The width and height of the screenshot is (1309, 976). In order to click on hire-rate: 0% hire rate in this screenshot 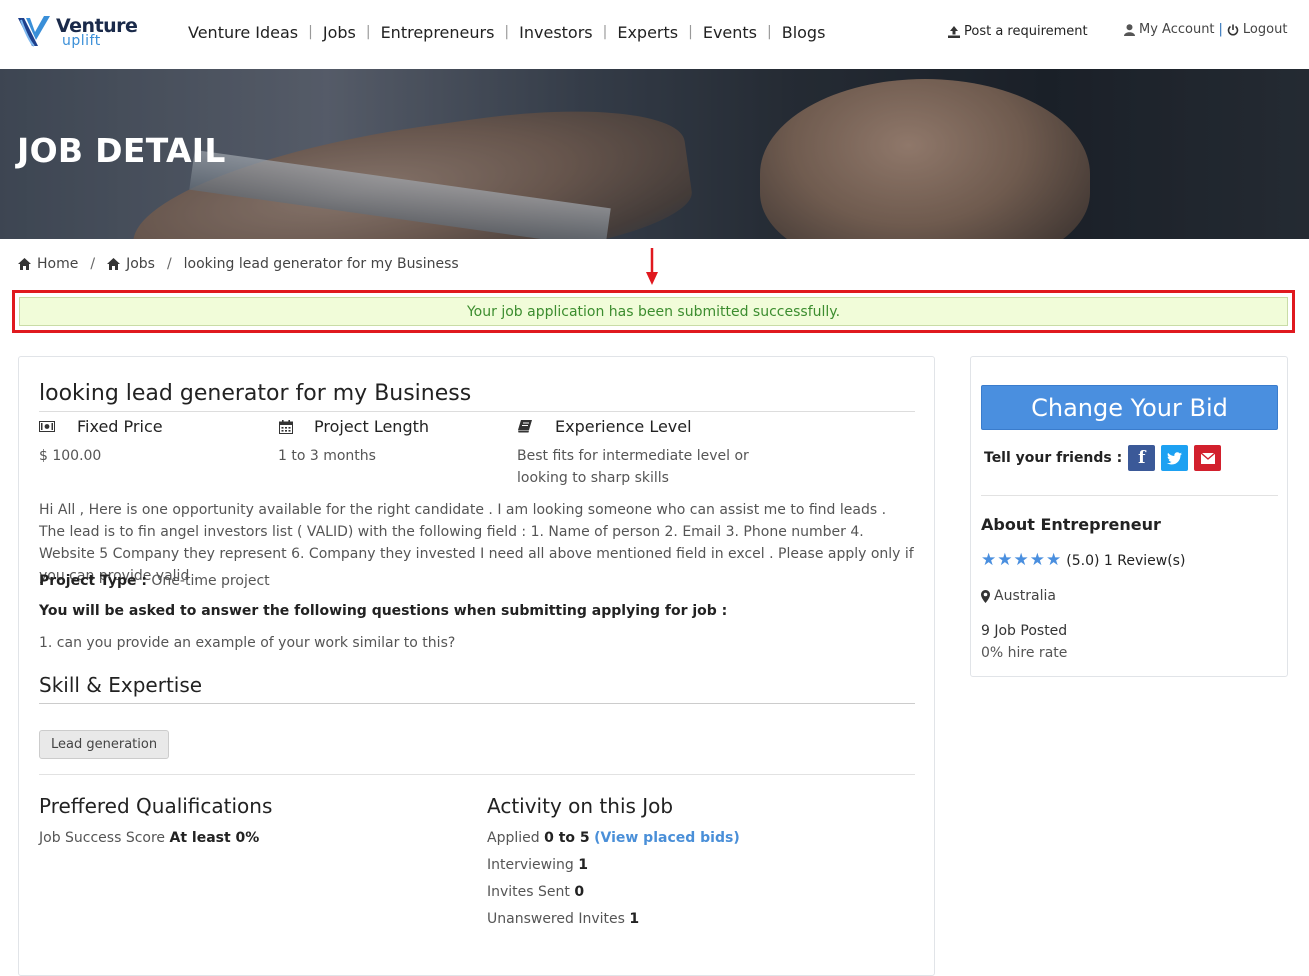, I will do `click(1024, 653)`.